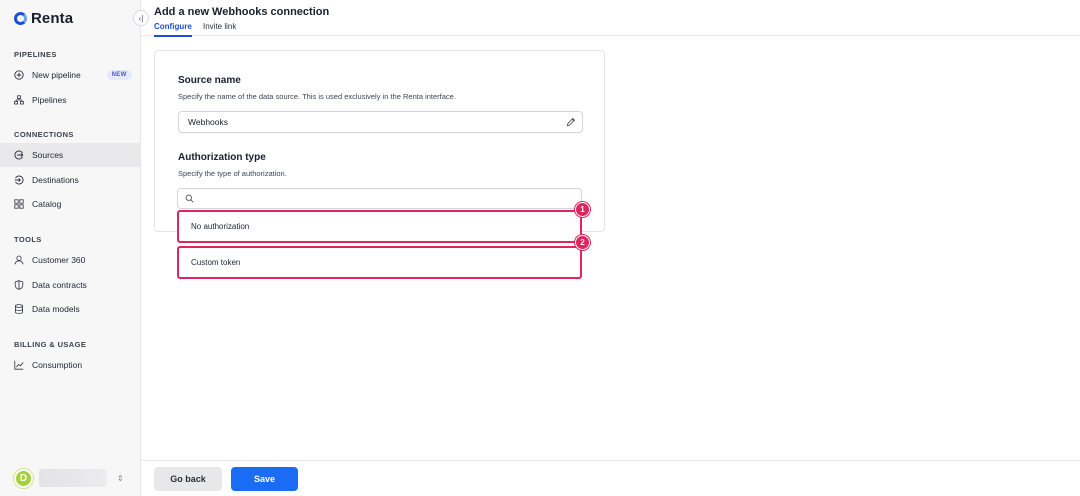 Image resolution: width=1080 pixels, height=496 pixels. I want to click on app-name: Renta, so click(52, 18).